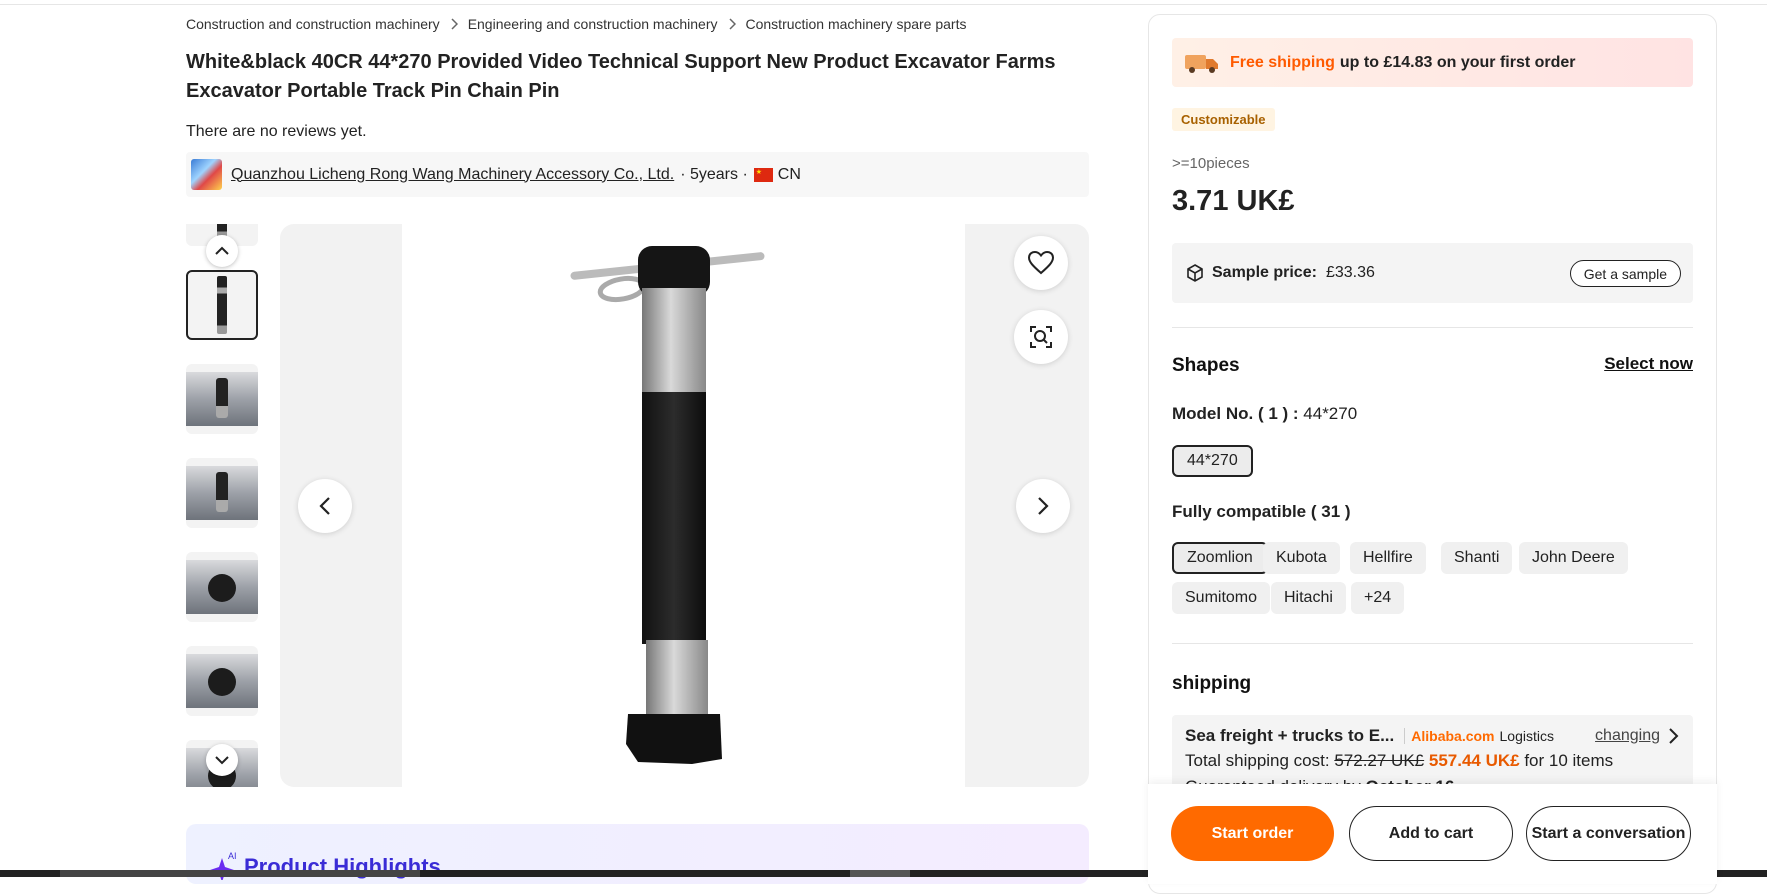  I want to click on thumbnails-down-button, so click(222, 760).